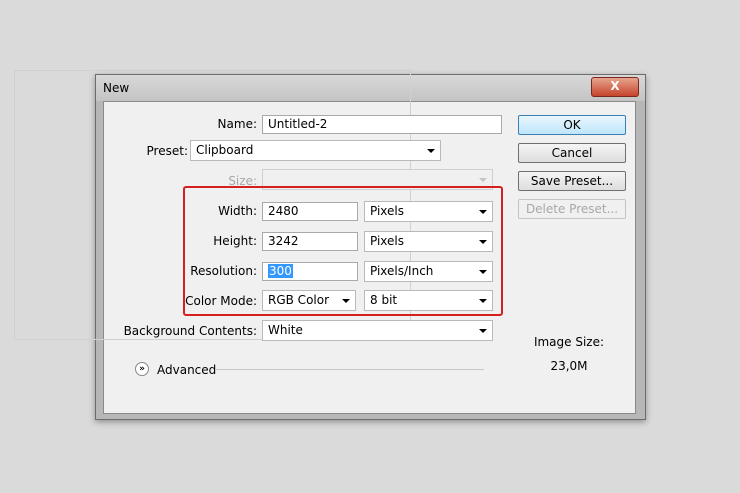 The height and width of the screenshot is (493, 740). Describe the element at coordinates (315, 150) in the screenshot. I see `preset-select: Clipboard` at that location.